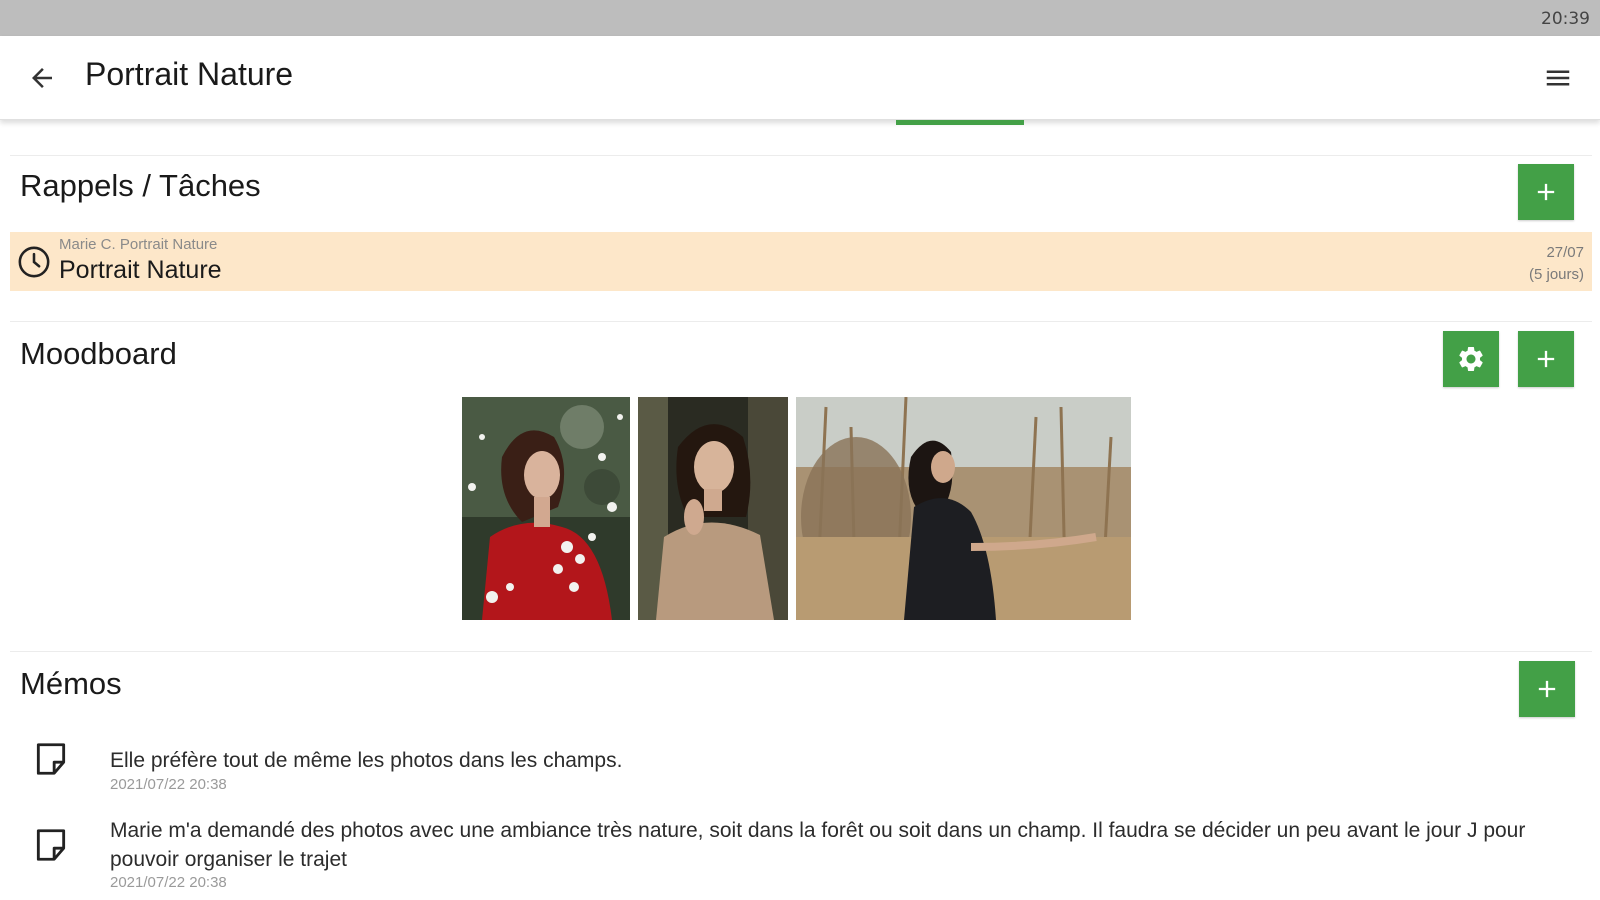 The image size is (1600, 900). Describe the element at coordinates (1565, 252) in the screenshot. I see `reminder-due-date: 27/07` at that location.